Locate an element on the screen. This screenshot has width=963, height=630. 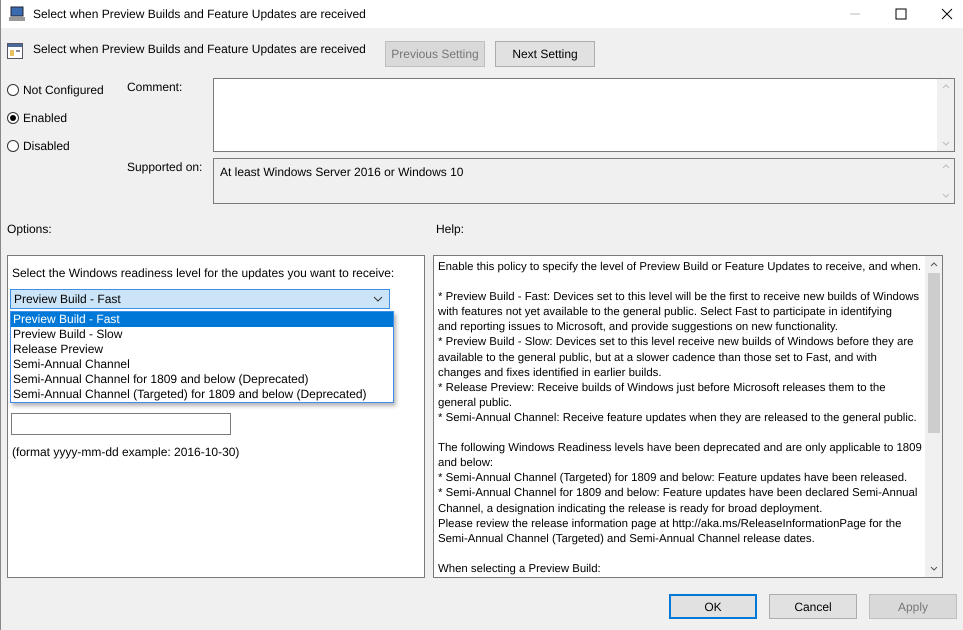
close-icon is located at coordinates (947, 14).